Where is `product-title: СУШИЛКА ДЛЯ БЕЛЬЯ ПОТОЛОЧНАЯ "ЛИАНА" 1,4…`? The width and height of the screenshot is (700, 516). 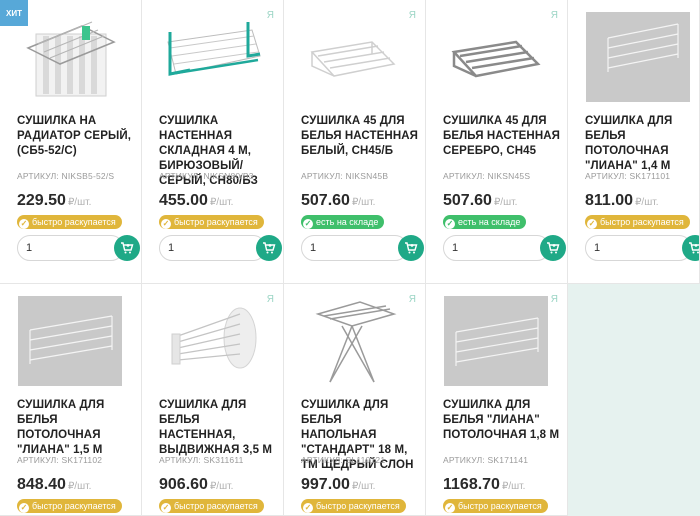 product-title: СУШИЛКА ДЛЯ БЕЛЬЯ ПОТОЛОЧНАЯ "ЛИАНА" 1,4… is located at coordinates (642, 144).